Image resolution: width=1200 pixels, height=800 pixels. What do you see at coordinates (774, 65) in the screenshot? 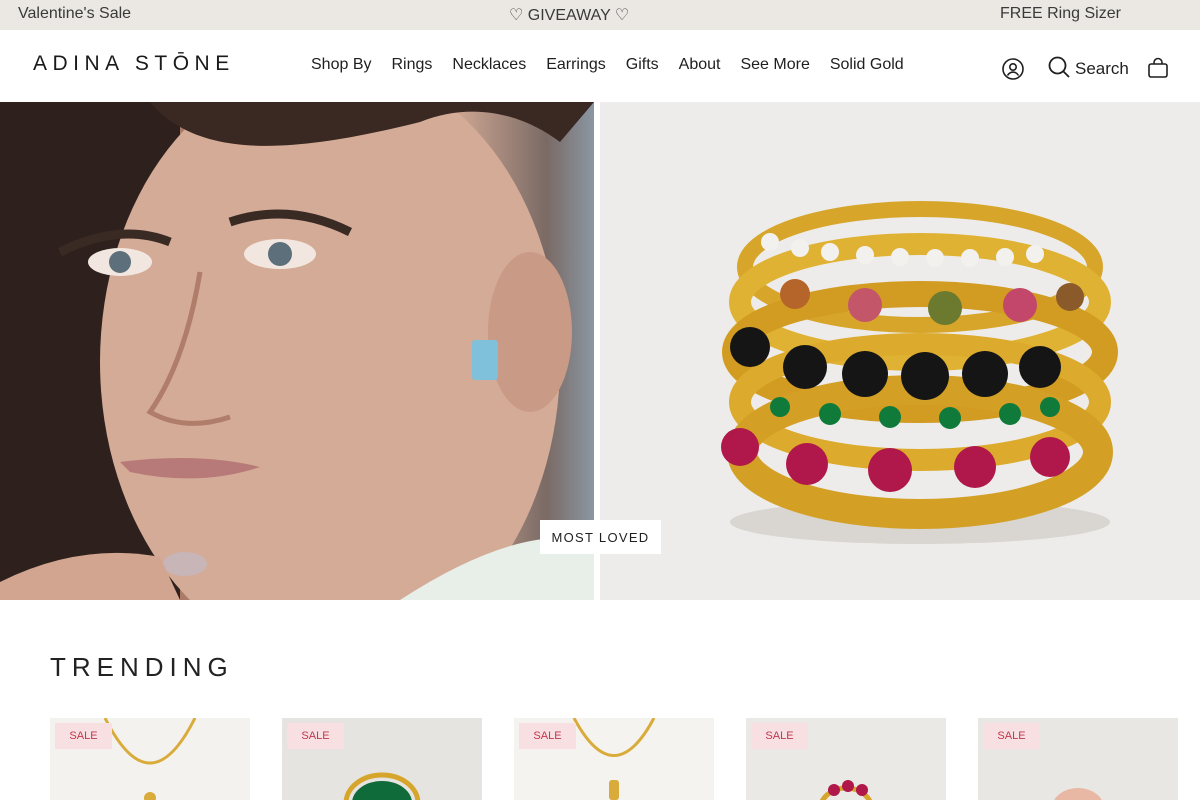
I see `nav-item-see-more: See More` at bounding box center [774, 65].